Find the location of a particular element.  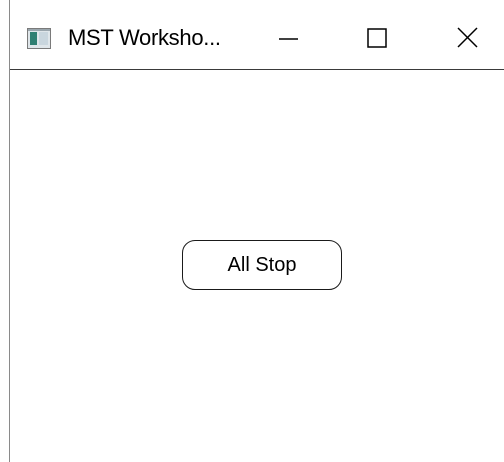

maximize-button is located at coordinates (379, 39).